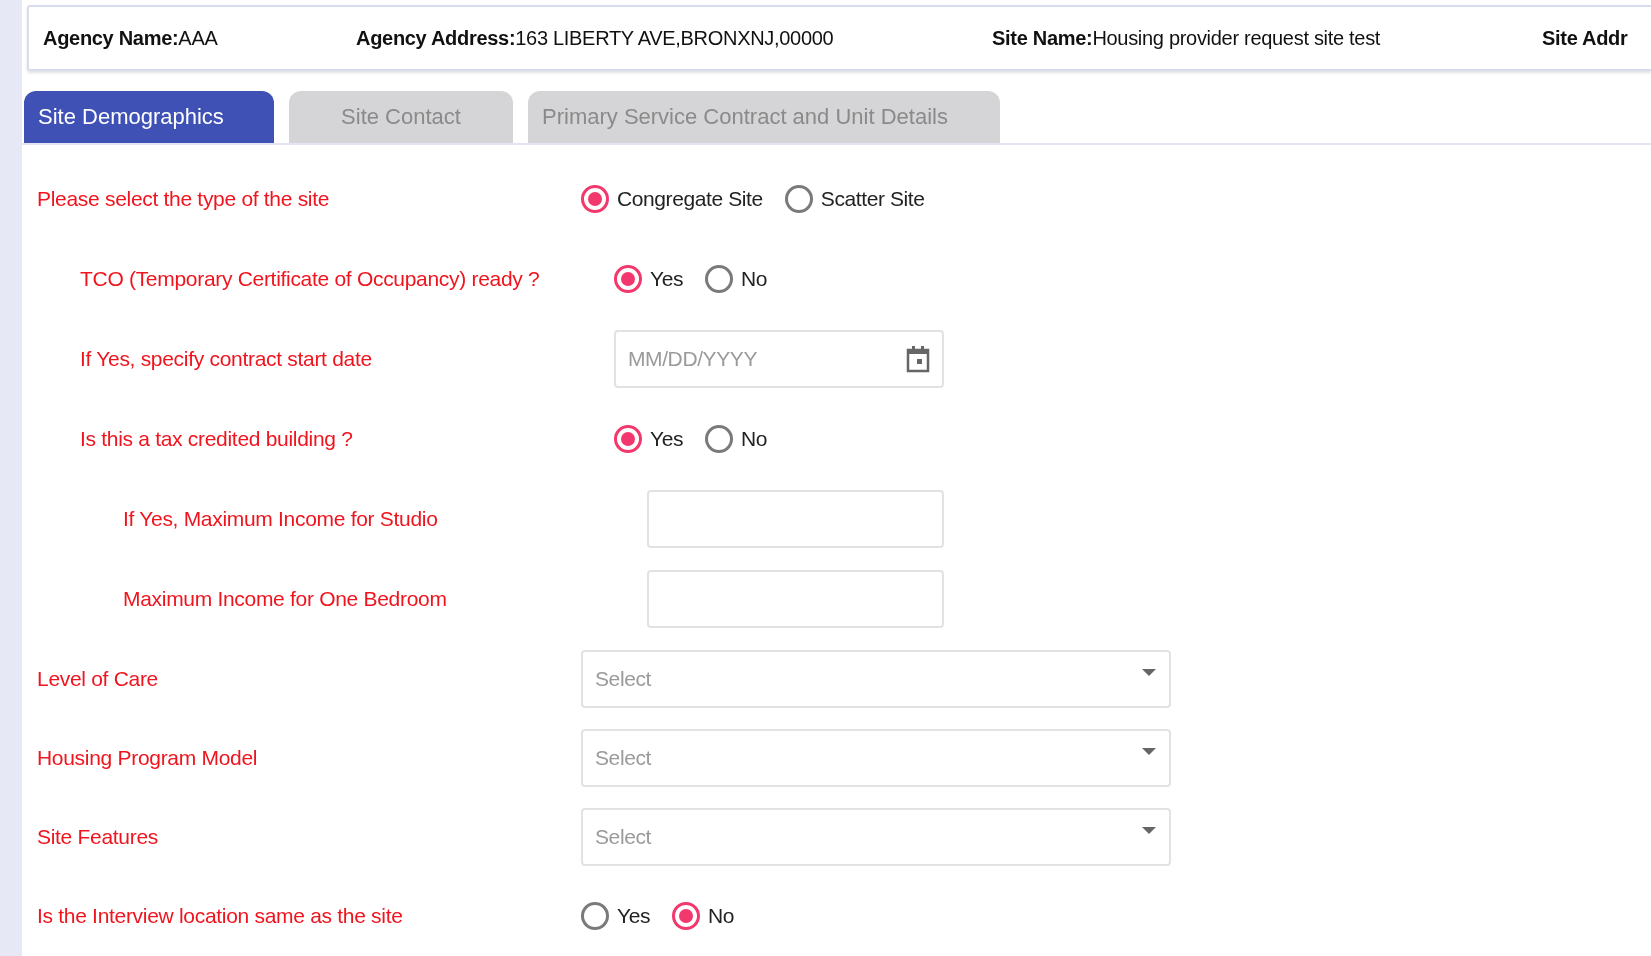 Image resolution: width=1651 pixels, height=956 pixels. What do you see at coordinates (148, 757) in the screenshot?
I see `field-label: Housing Program Model` at bounding box center [148, 757].